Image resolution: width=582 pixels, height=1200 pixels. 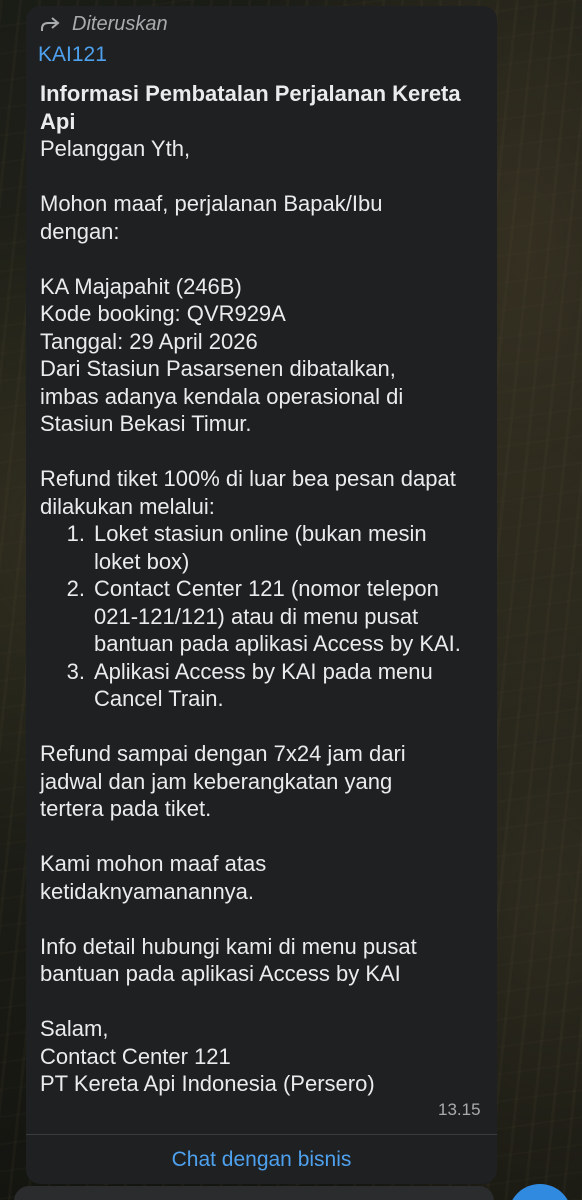 What do you see at coordinates (142, 561) in the screenshot?
I see `list-line: loket box)` at bounding box center [142, 561].